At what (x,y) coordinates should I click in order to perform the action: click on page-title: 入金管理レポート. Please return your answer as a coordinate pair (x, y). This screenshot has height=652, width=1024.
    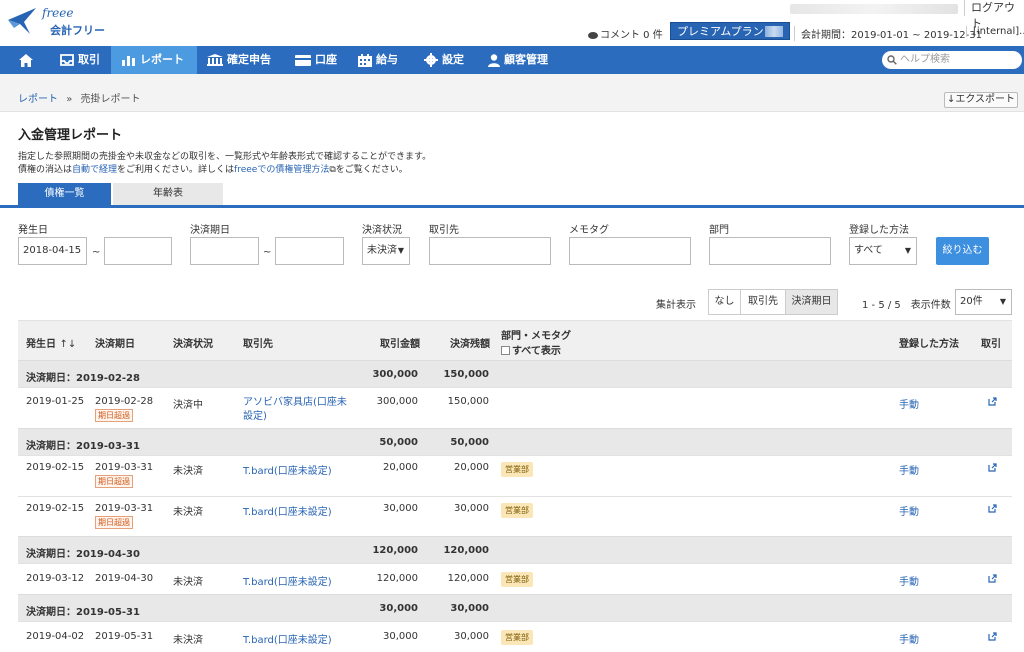
    Looking at the image, I should click on (70, 135).